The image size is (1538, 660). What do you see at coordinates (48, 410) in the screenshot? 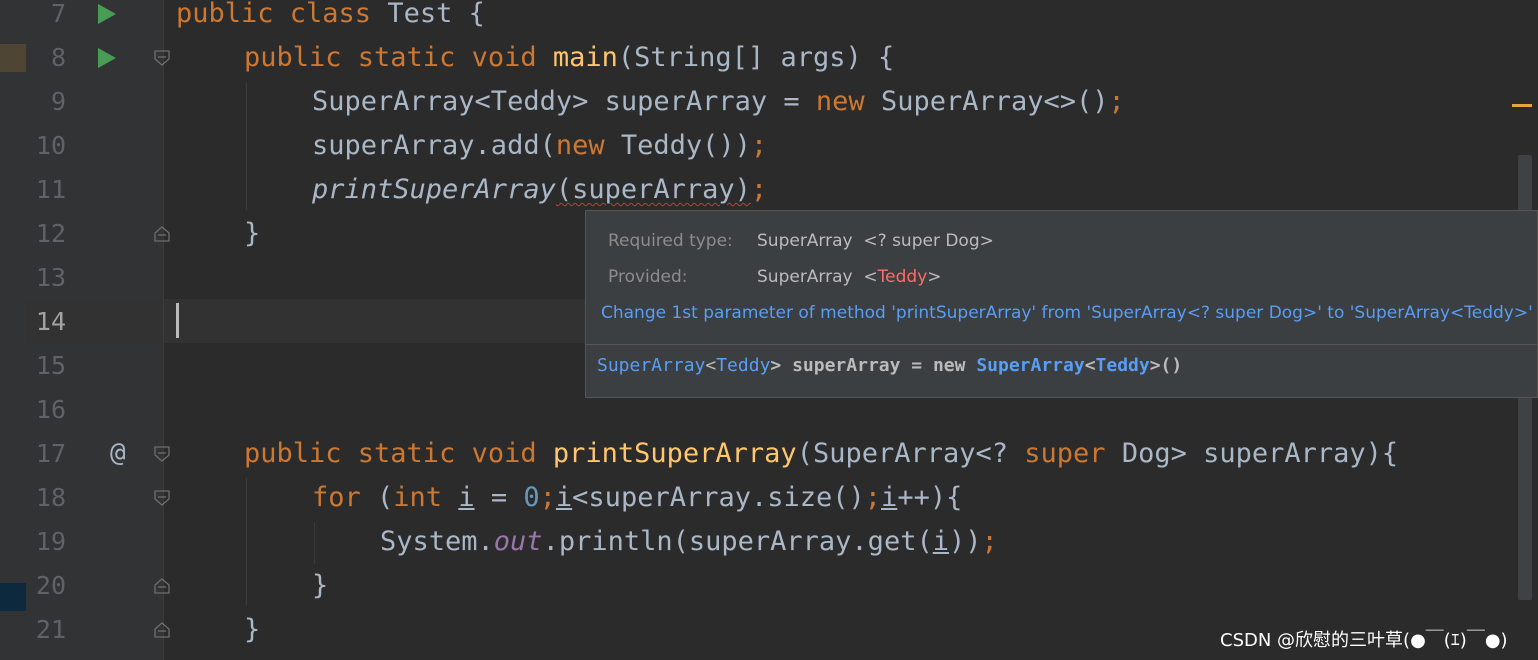
I see `line-number: 16` at bounding box center [48, 410].